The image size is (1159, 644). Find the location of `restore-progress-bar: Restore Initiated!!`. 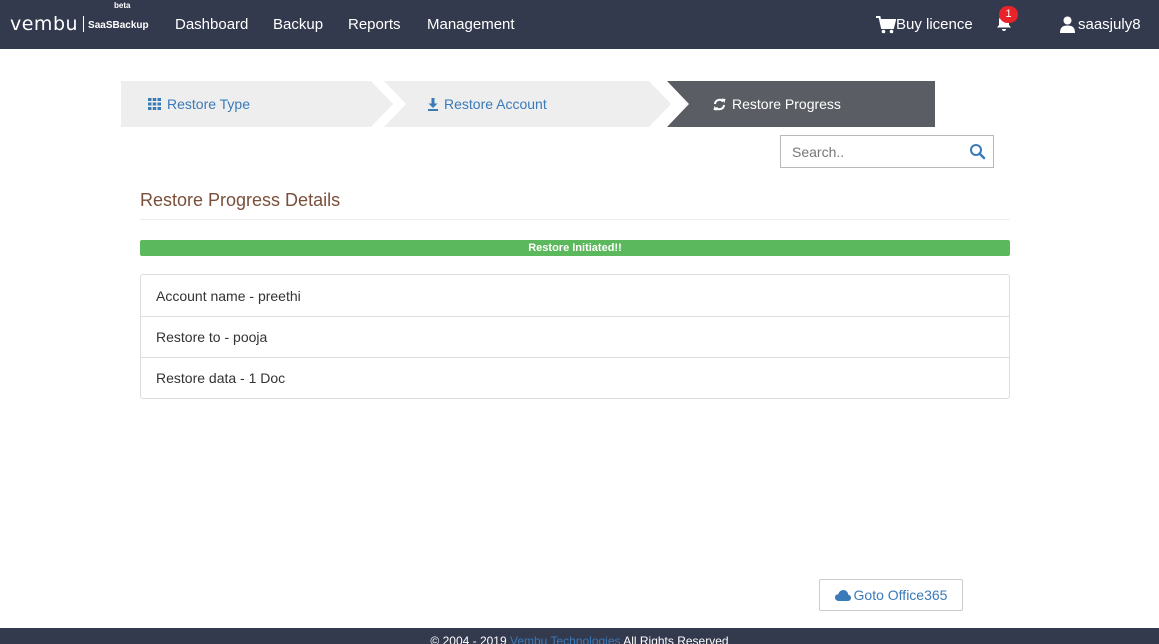

restore-progress-bar: Restore Initiated!! is located at coordinates (575, 248).